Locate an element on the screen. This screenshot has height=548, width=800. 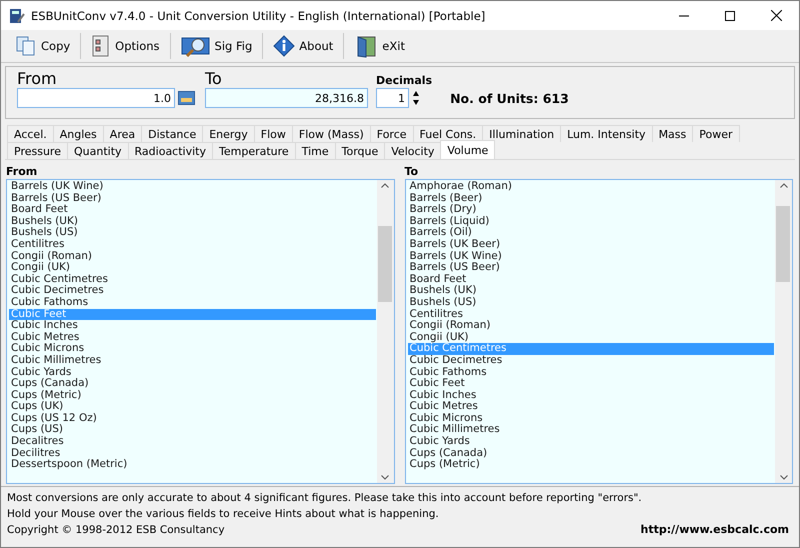
category-tab: Radioactivity is located at coordinates (170, 150).